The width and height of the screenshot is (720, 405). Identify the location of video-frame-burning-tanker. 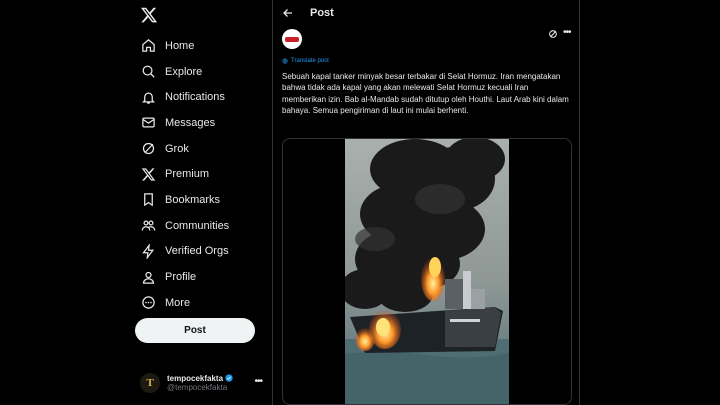
(427, 272).